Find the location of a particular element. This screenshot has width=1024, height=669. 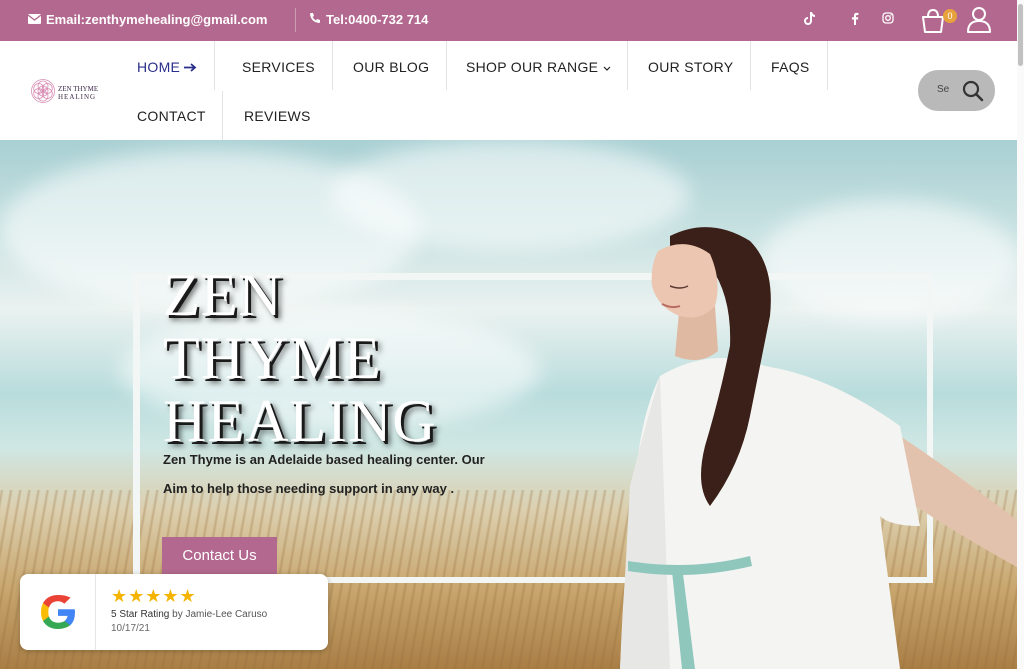

google-logo-column is located at coordinates (58, 612).